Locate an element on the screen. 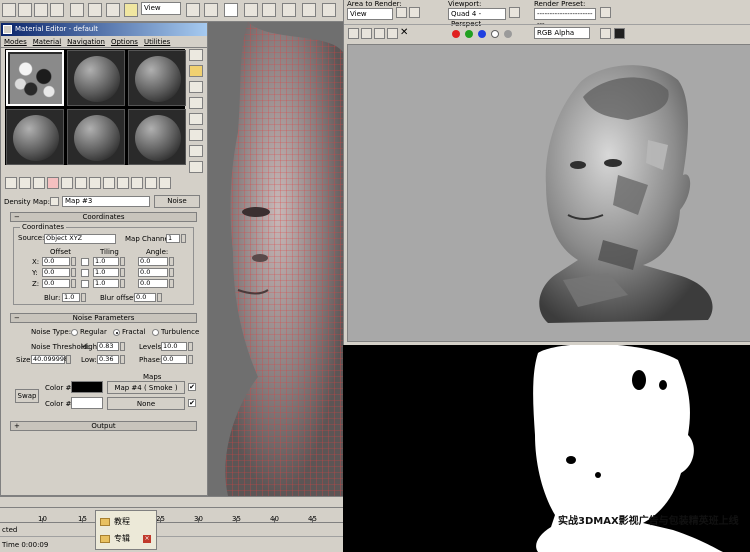 Image resolution: width=750 pixels, height=552 pixels. material-effects-channel-icon is located at coordinates (109, 183).